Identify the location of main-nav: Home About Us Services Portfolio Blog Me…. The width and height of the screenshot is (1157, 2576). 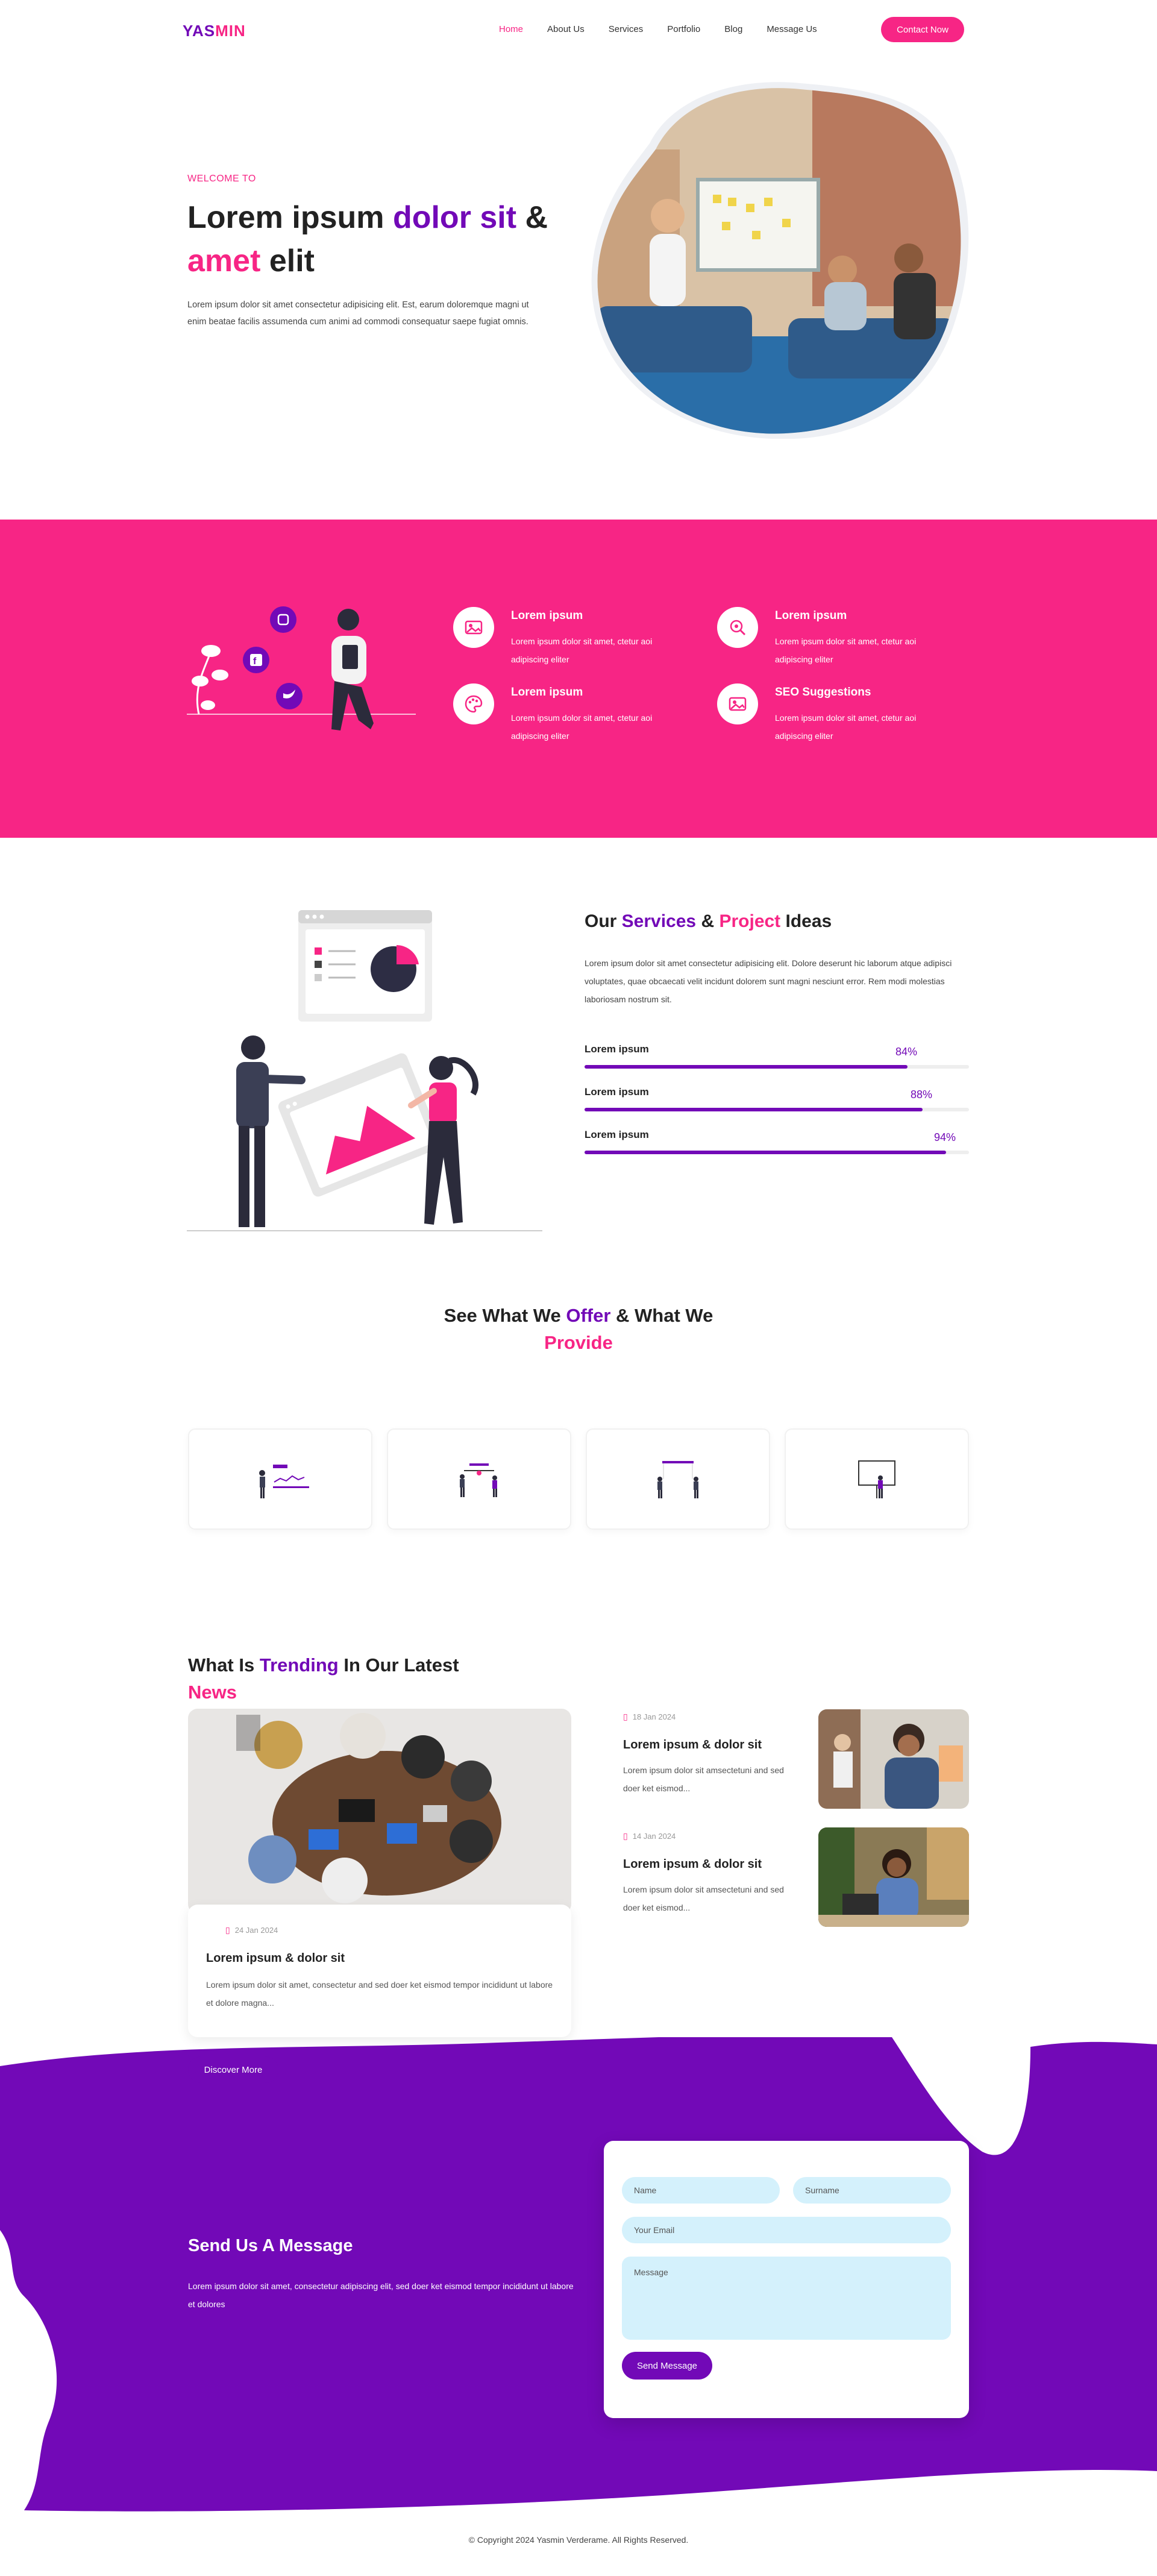
(670, 29).